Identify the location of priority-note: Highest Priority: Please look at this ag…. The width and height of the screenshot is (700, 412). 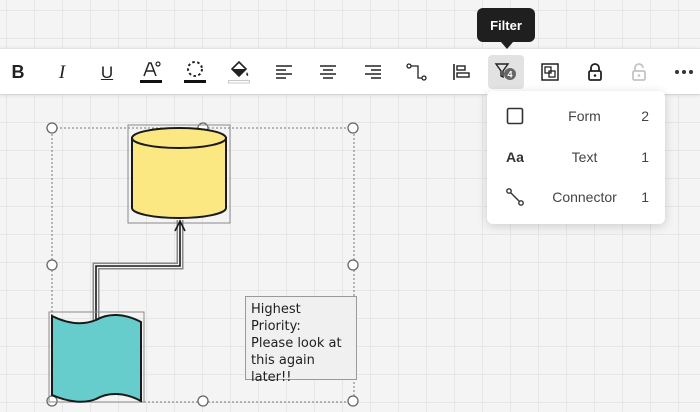
(301, 340).